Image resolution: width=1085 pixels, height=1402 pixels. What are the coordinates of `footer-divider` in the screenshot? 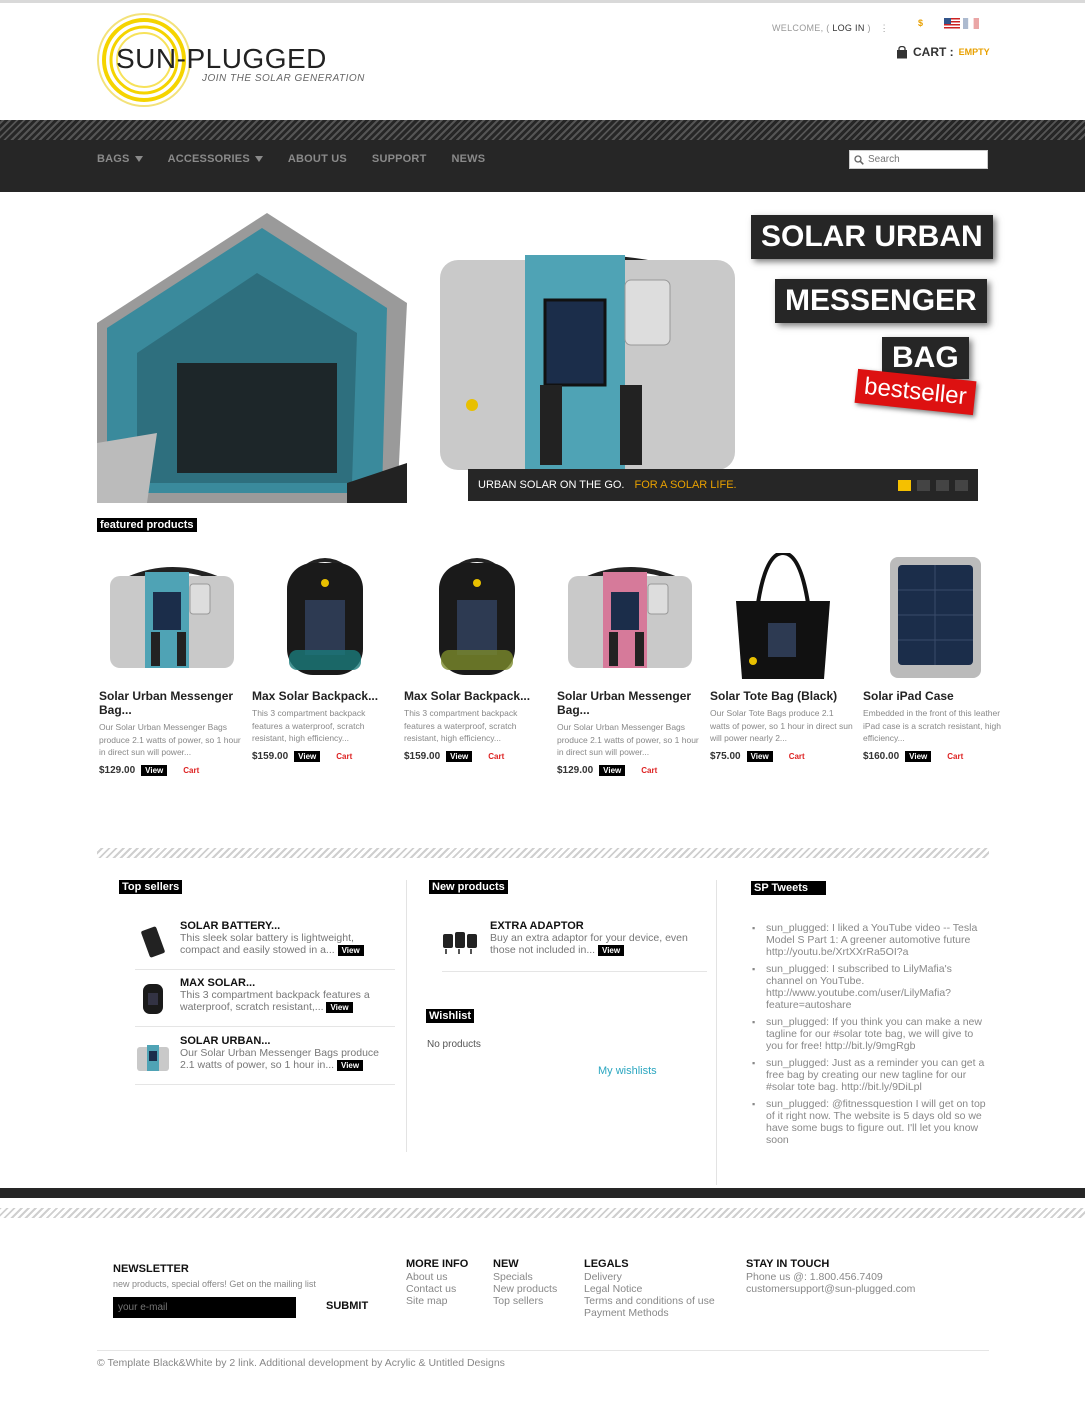 It's located at (543, 1350).